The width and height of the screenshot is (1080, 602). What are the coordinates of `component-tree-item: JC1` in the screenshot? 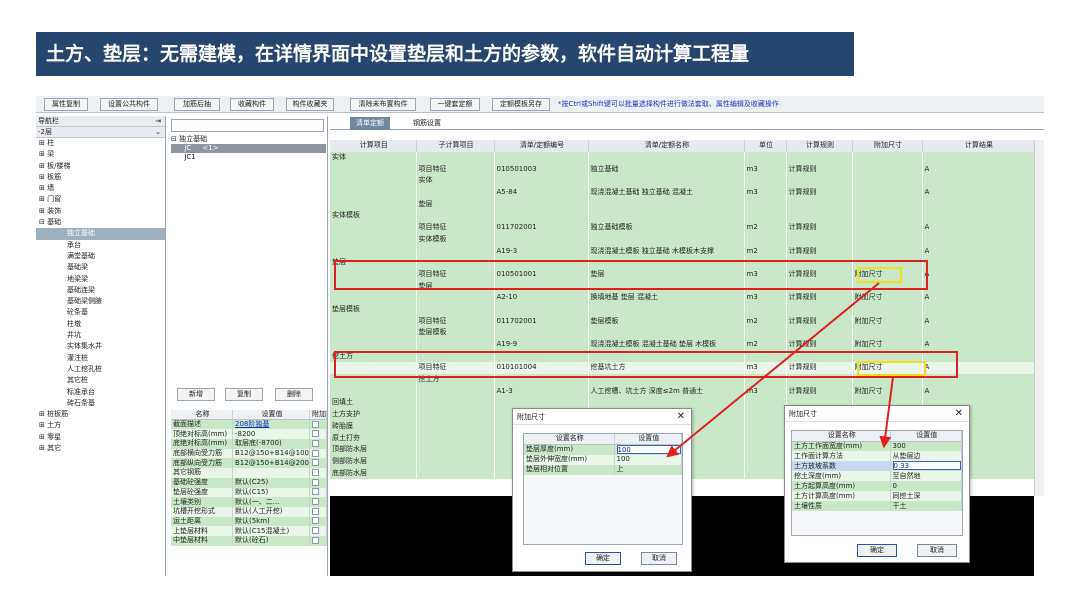 It's located at (248, 157).